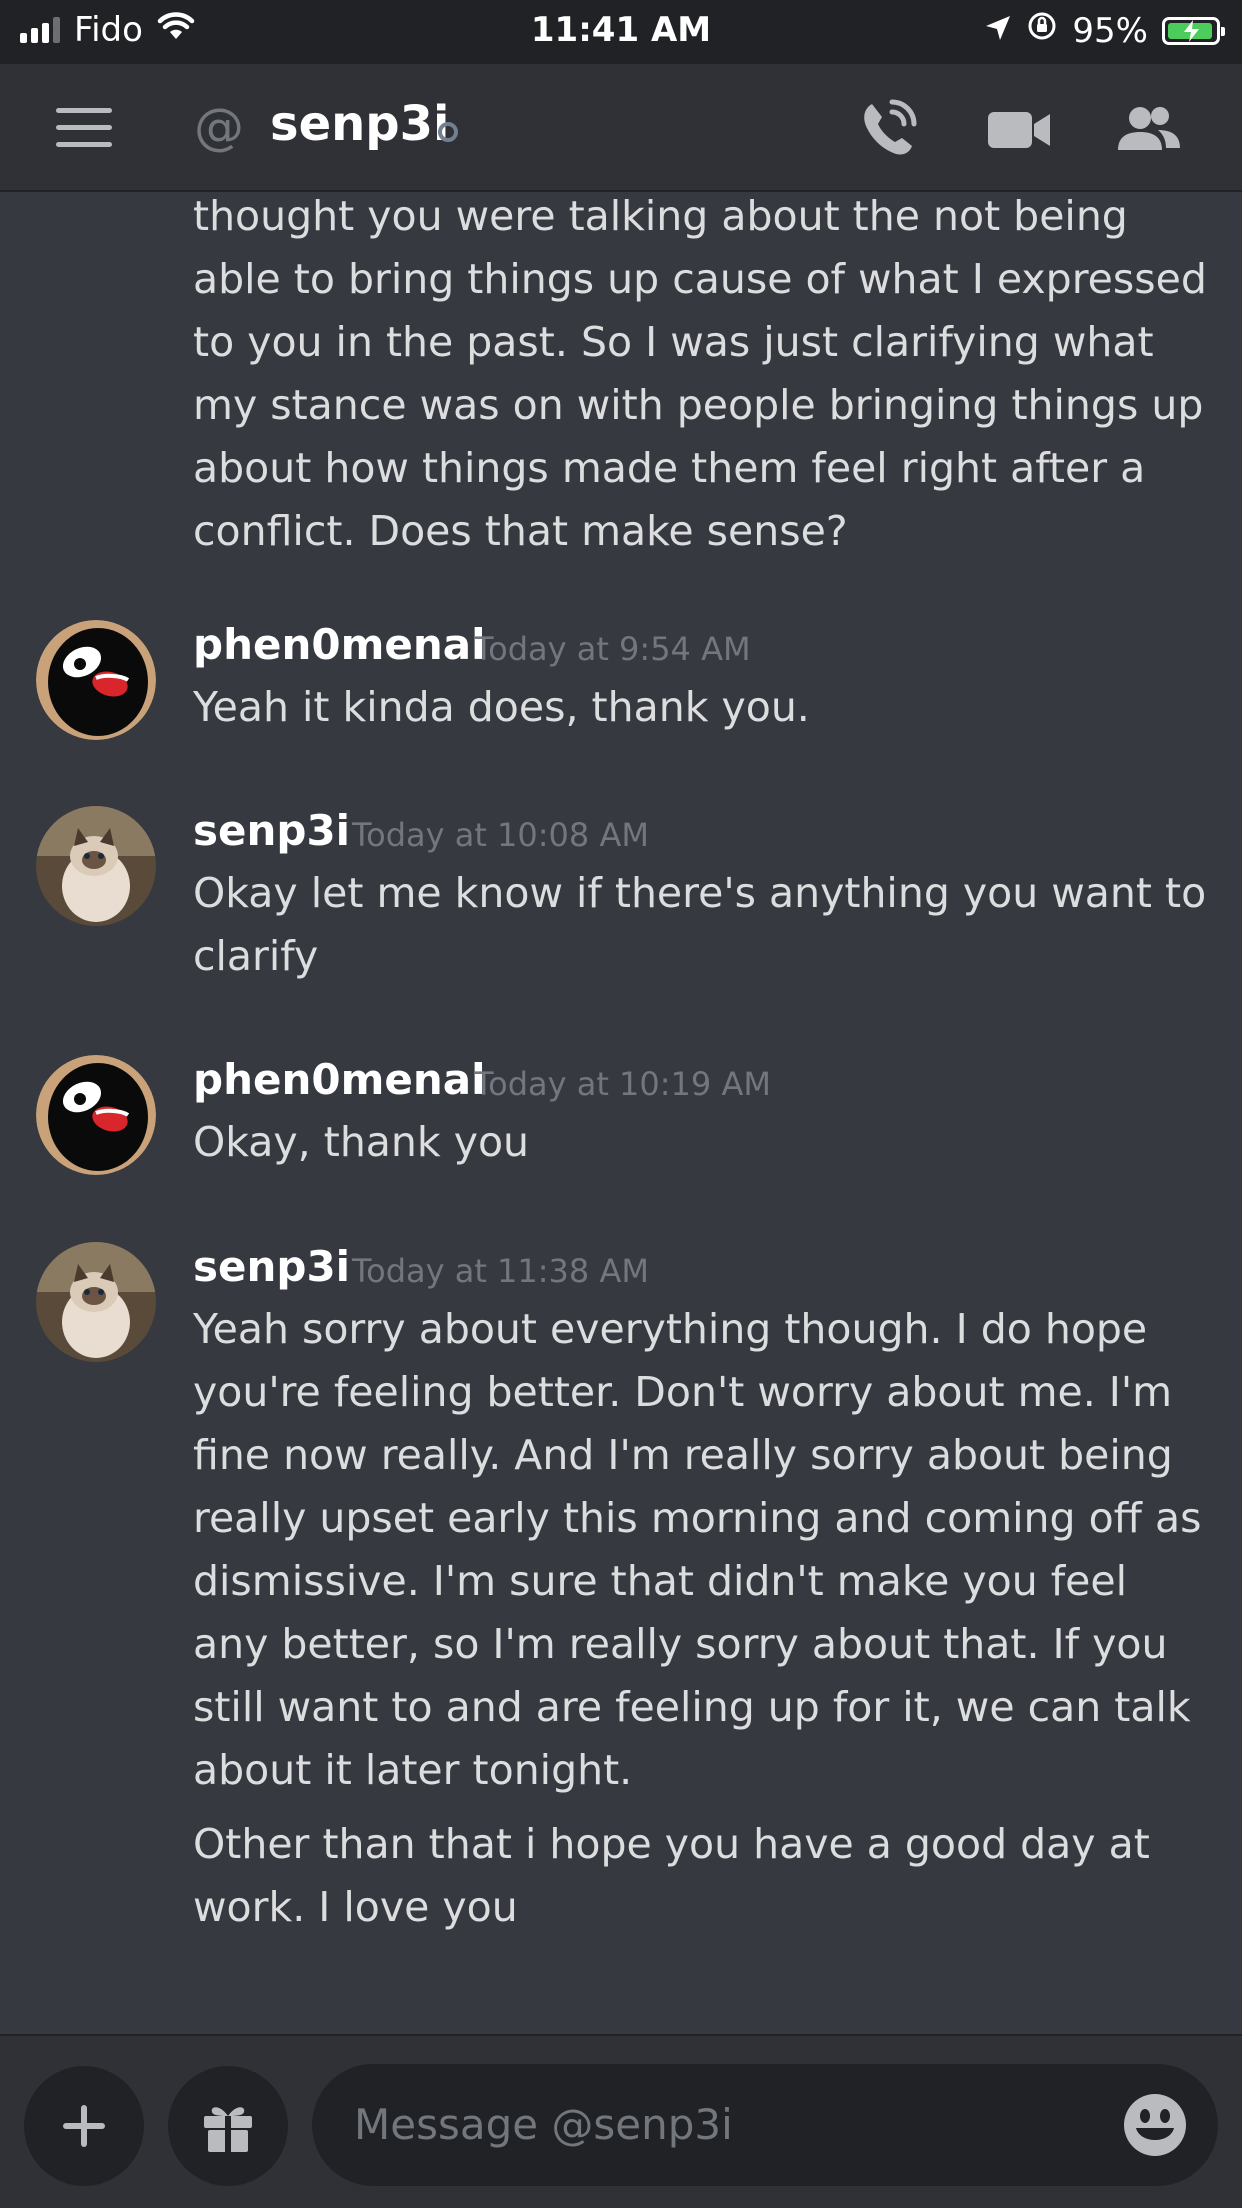 Image resolution: width=1242 pixels, height=2208 pixels. I want to click on gift-button, so click(228, 2126).